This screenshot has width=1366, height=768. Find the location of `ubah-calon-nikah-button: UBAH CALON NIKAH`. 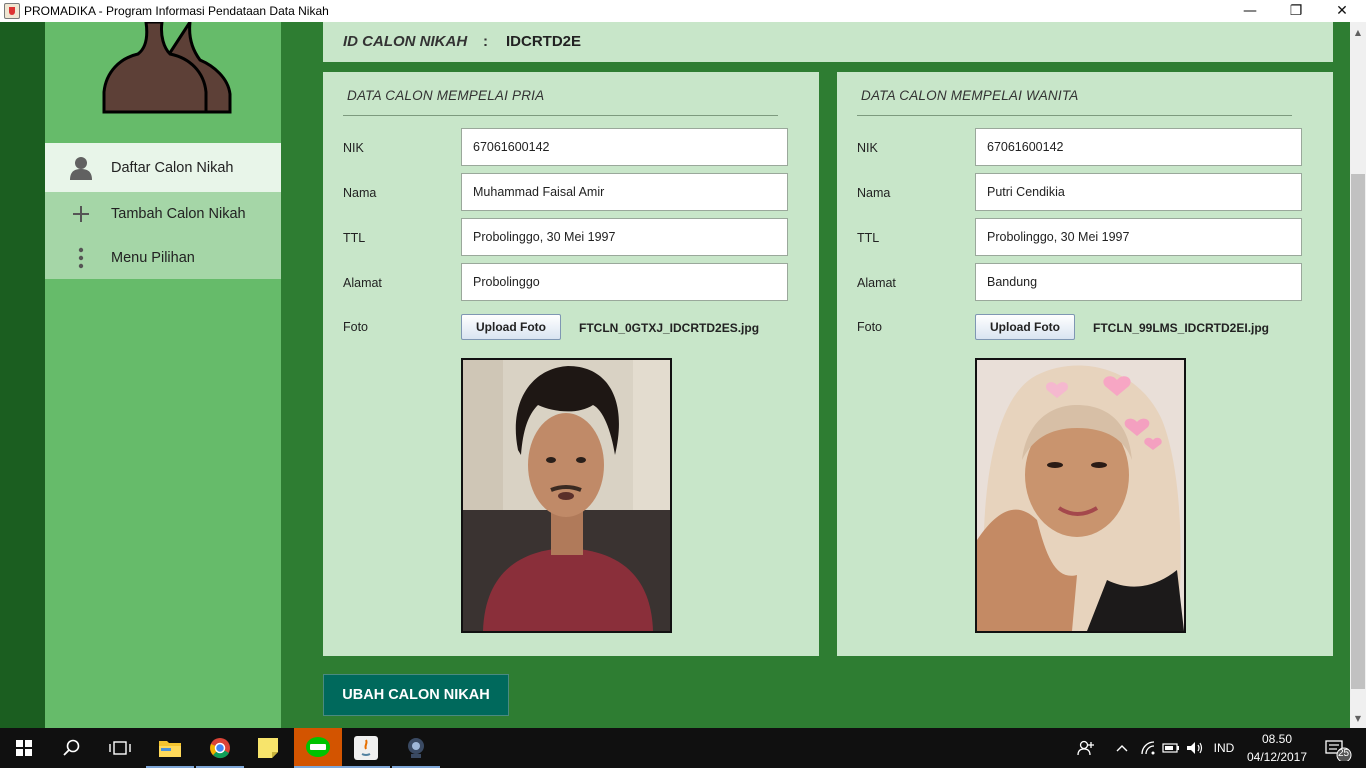

ubah-calon-nikah-button: UBAH CALON NIKAH is located at coordinates (416, 695).